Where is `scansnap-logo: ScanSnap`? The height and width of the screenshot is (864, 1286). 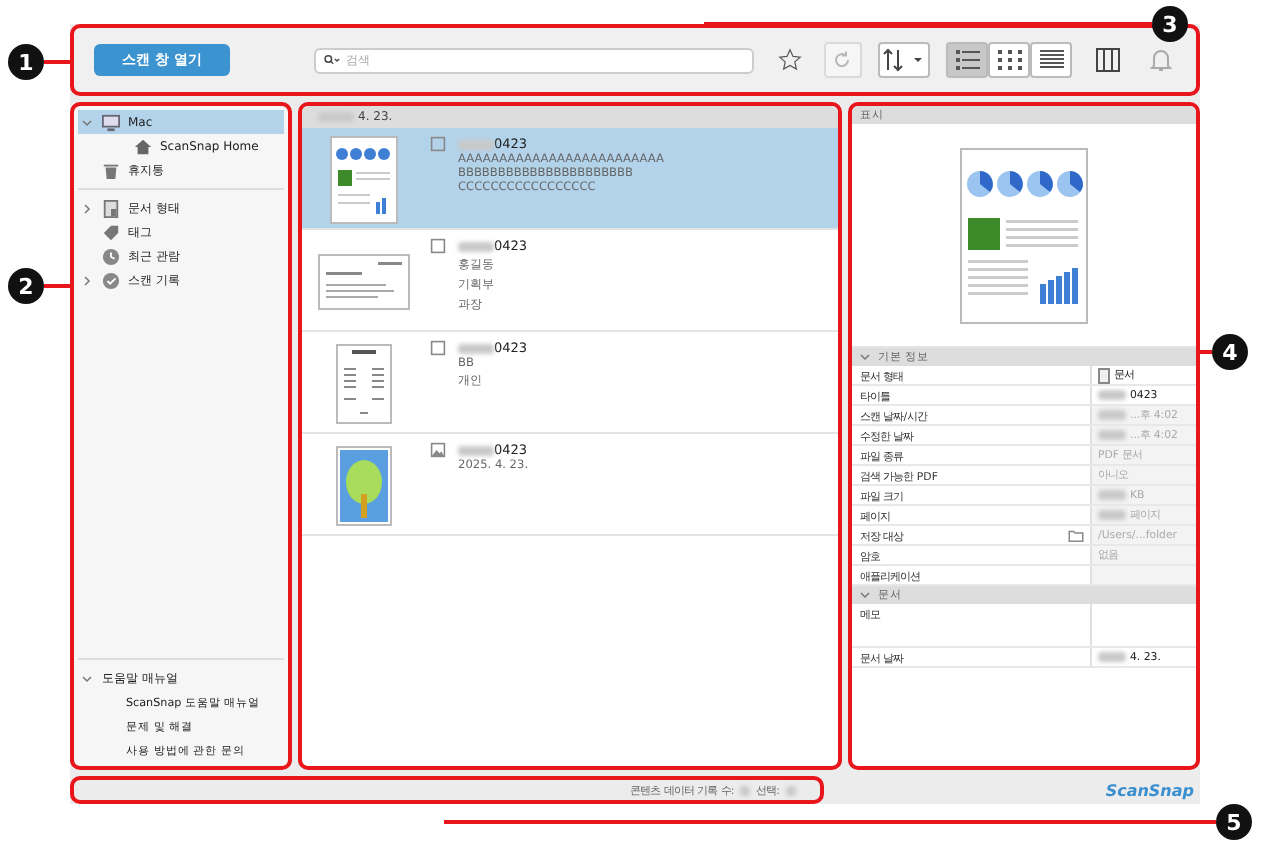
scansnap-logo: ScanSnap is located at coordinates (1149, 790).